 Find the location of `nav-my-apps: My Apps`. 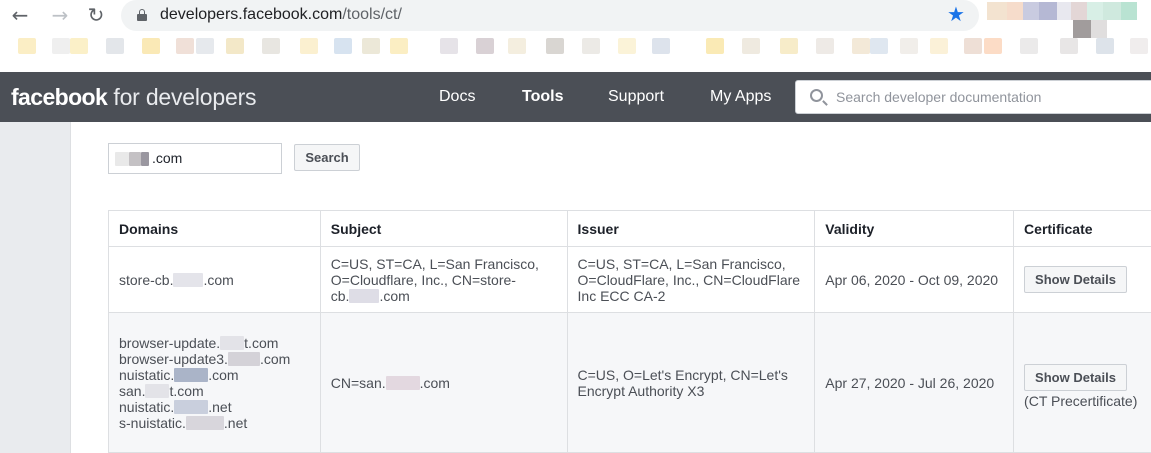

nav-my-apps: My Apps is located at coordinates (740, 97).